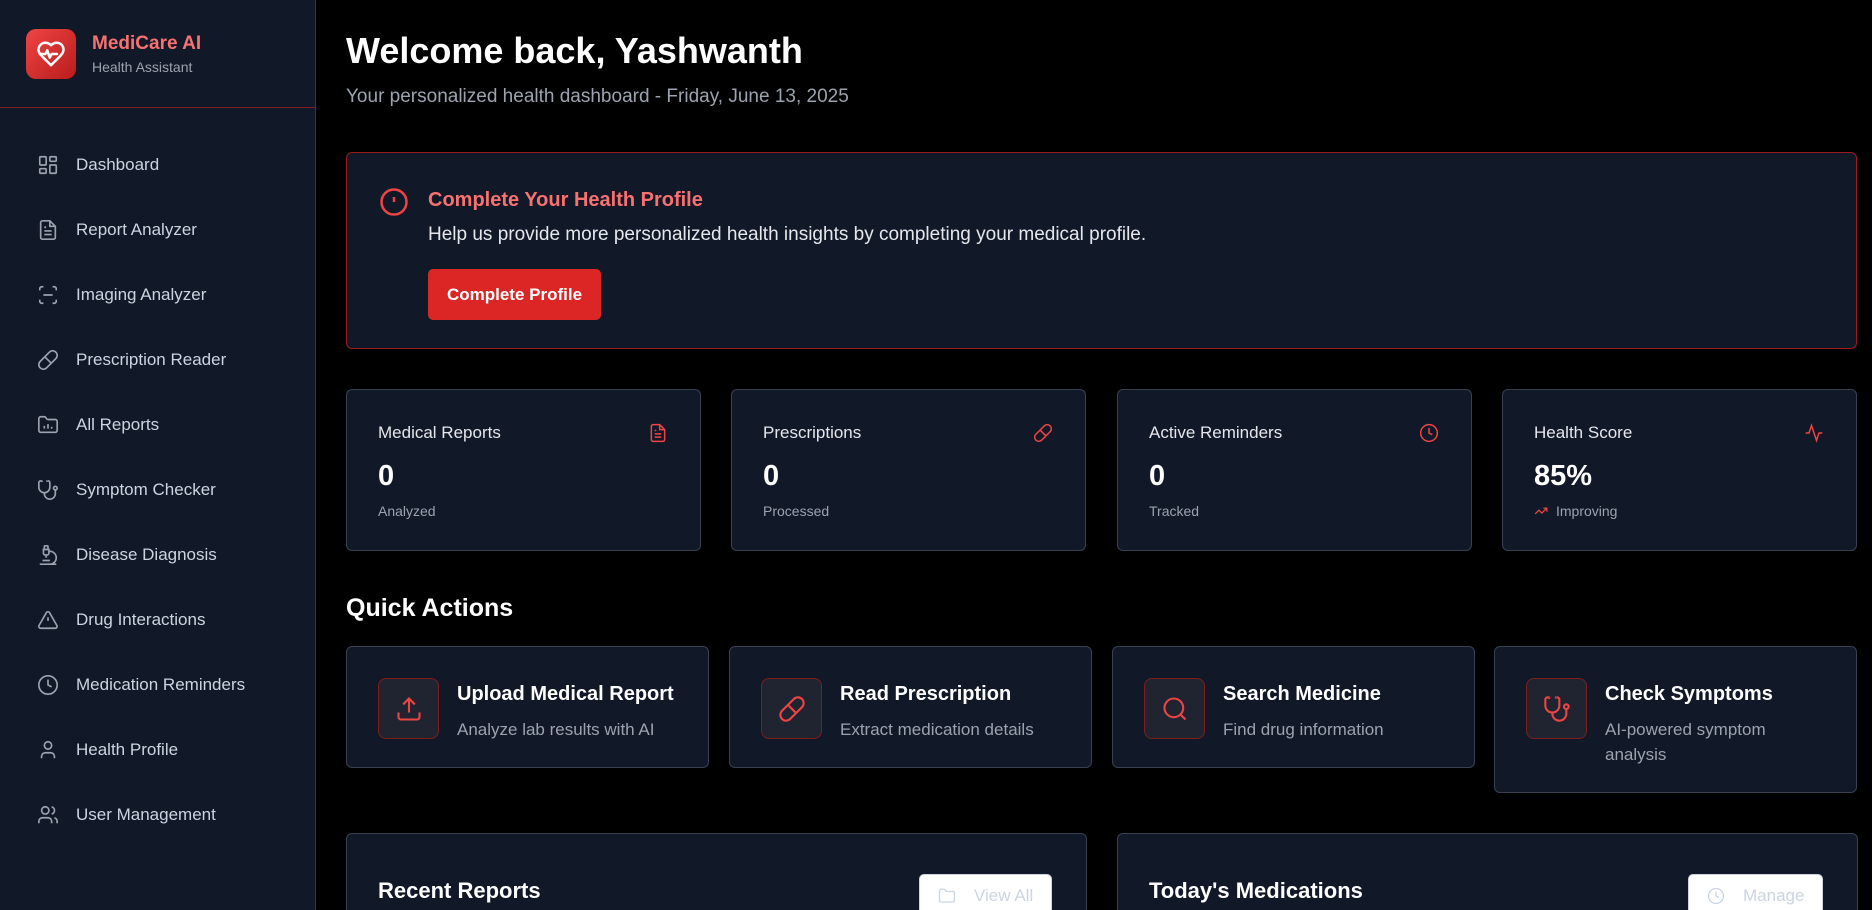 This screenshot has width=1872, height=910. What do you see at coordinates (1583, 432) in the screenshot?
I see `stat-label: Health Score` at bounding box center [1583, 432].